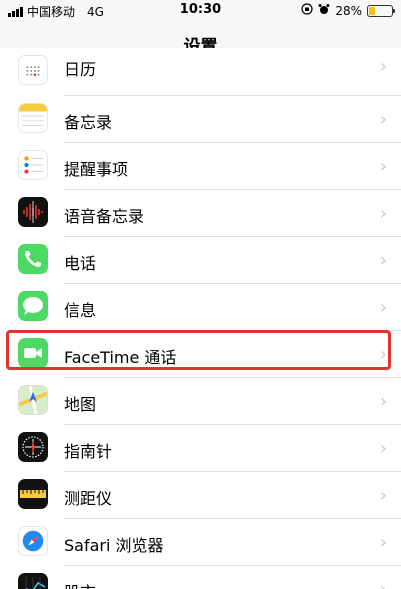  Describe the element at coordinates (200, 119) in the screenshot. I see `settings-row-notes: 备忘录 ›` at that location.